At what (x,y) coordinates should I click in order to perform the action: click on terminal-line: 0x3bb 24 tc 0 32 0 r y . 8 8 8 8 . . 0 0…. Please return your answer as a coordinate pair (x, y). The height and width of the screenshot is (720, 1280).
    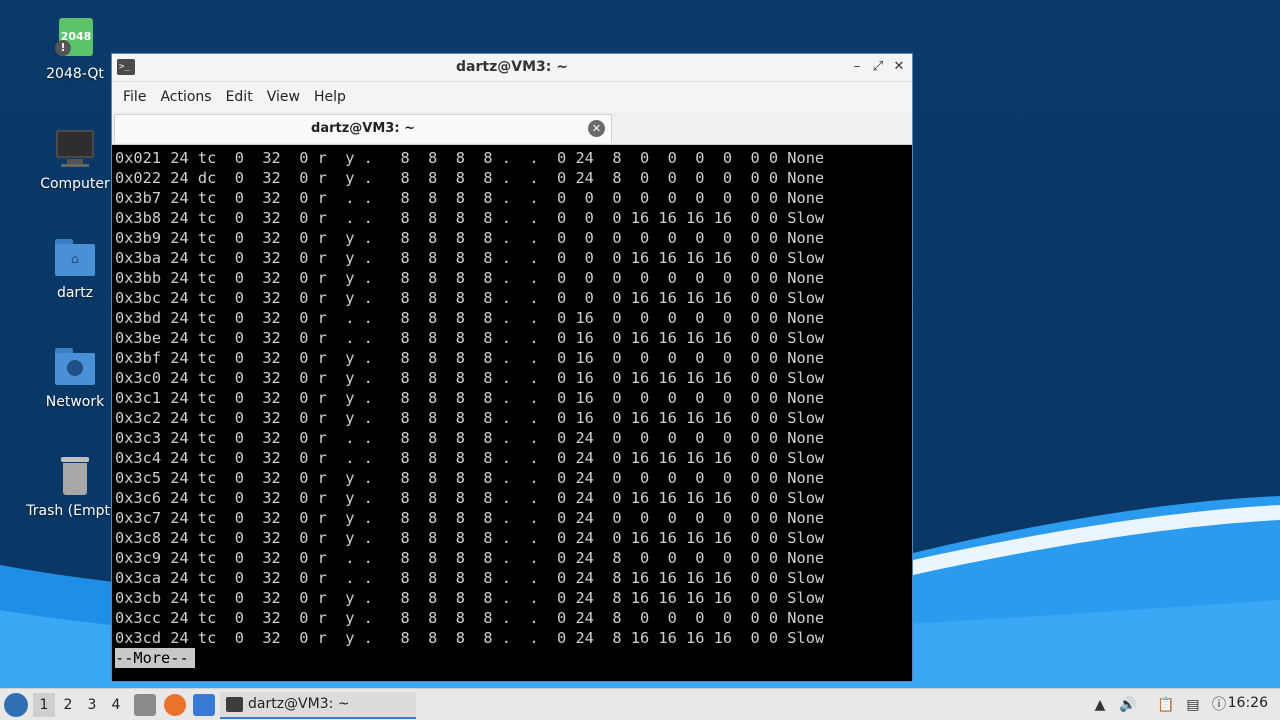
    Looking at the image, I should click on (470, 278).